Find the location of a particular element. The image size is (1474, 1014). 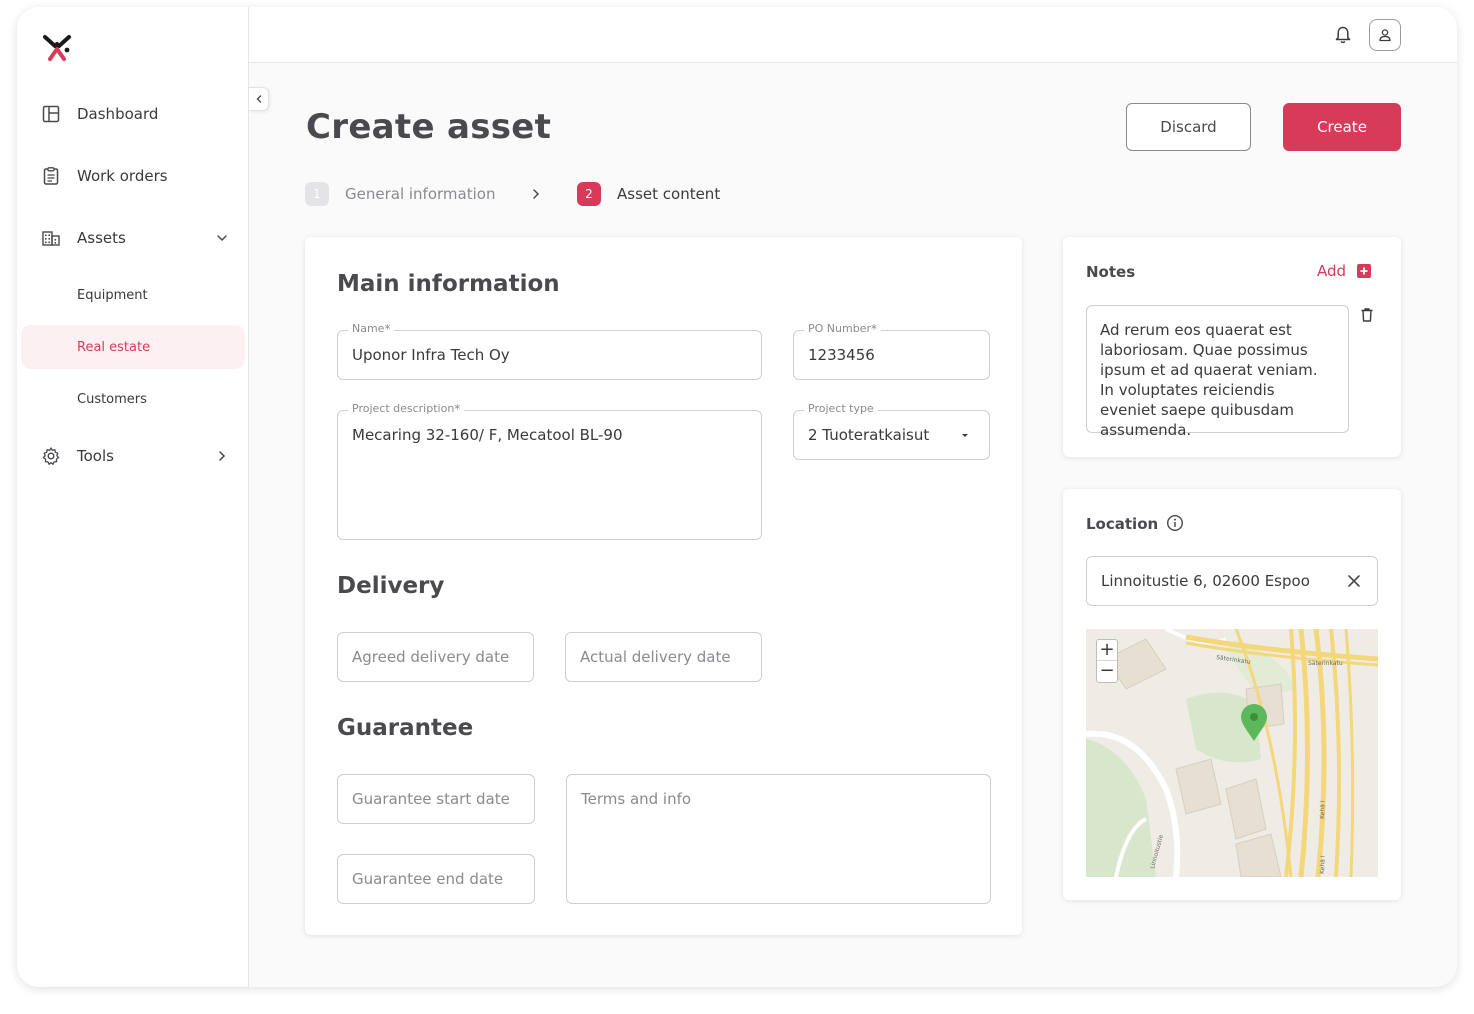

guarantee-title: Guarantee is located at coordinates (405, 728).